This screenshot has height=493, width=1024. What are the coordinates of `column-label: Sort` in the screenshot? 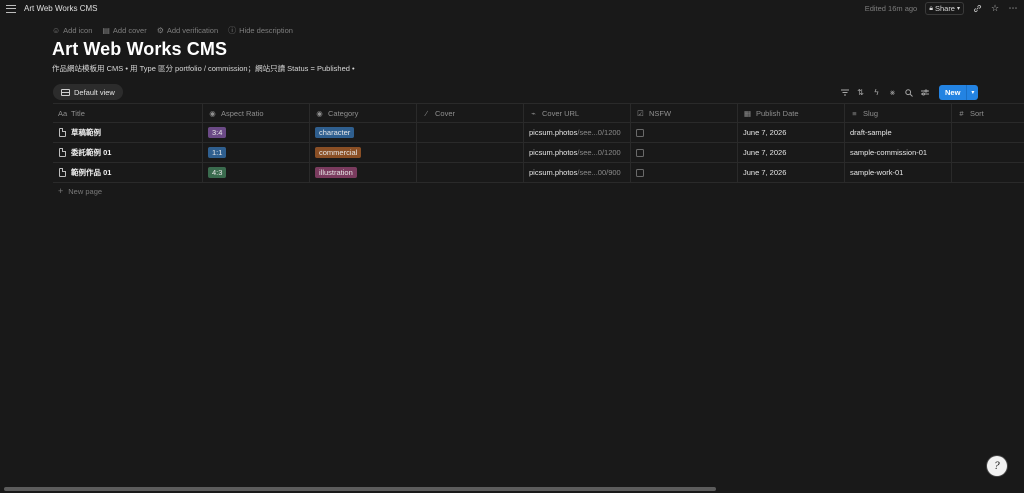 It's located at (977, 113).